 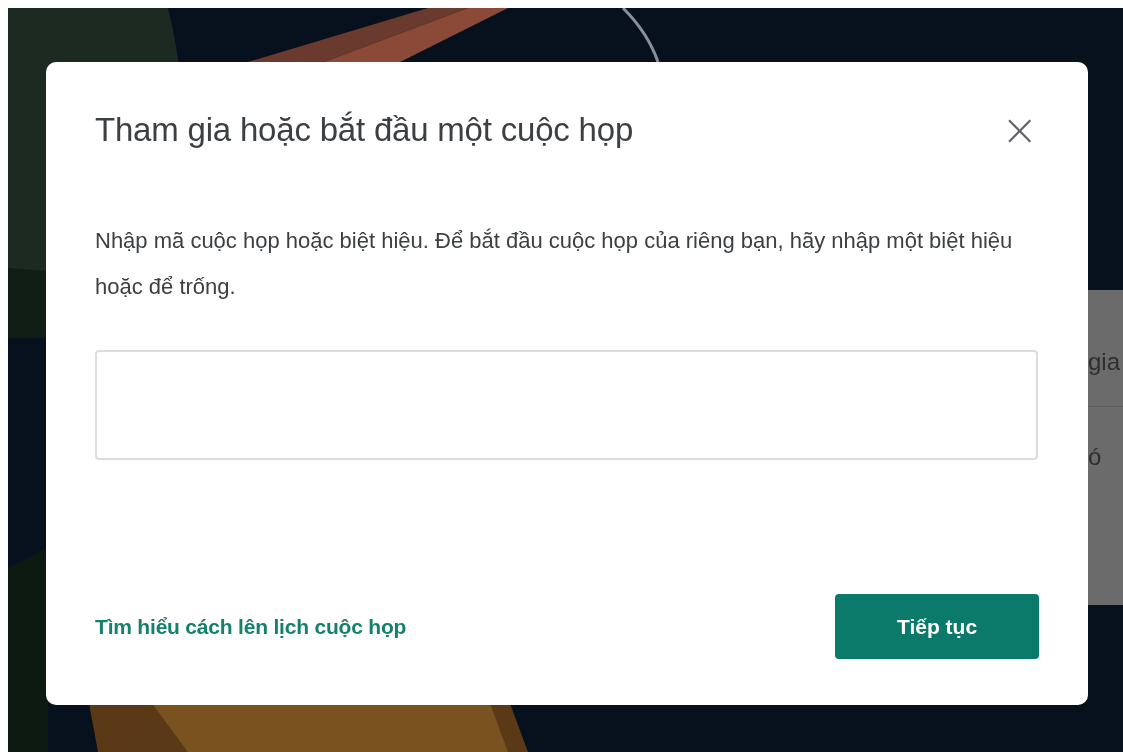 What do you see at coordinates (364, 130) in the screenshot?
I see `dialog-title: Tham gia hoặc bắt đầu một cuộc họp` at bounding box center [364, 130].